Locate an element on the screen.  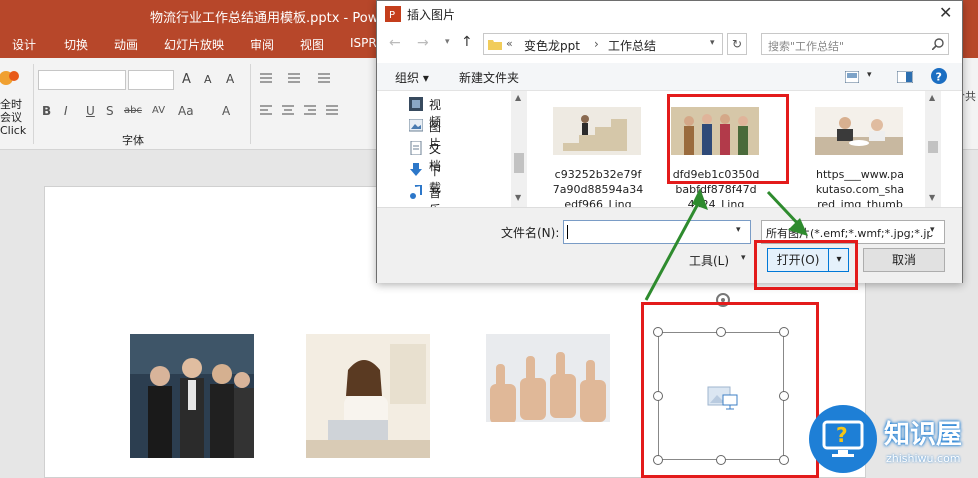
breadcrumb-current: 工作总结 is located at coordinates (632, 45).